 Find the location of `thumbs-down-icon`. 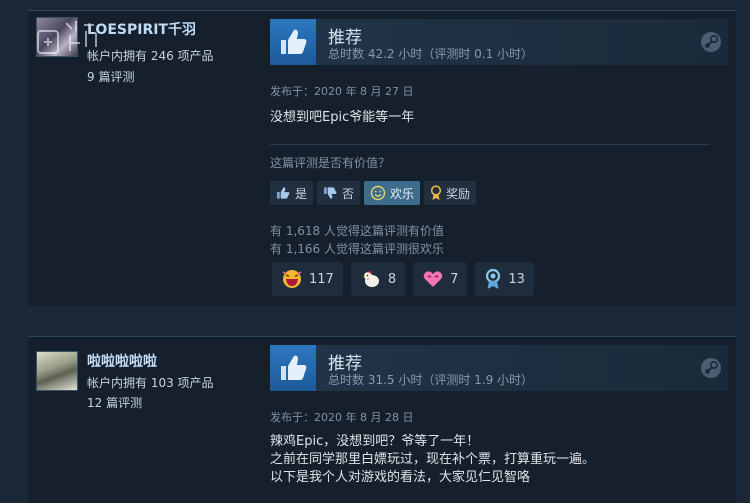

thumbs-down-icon is located at coordinates (330, 193).